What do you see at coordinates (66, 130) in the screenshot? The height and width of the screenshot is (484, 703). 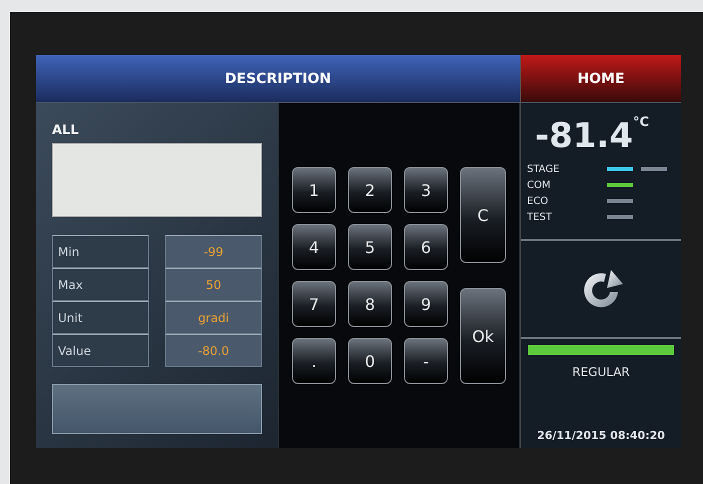 I see `field-label: ALL` at bounding box center [66, 130].